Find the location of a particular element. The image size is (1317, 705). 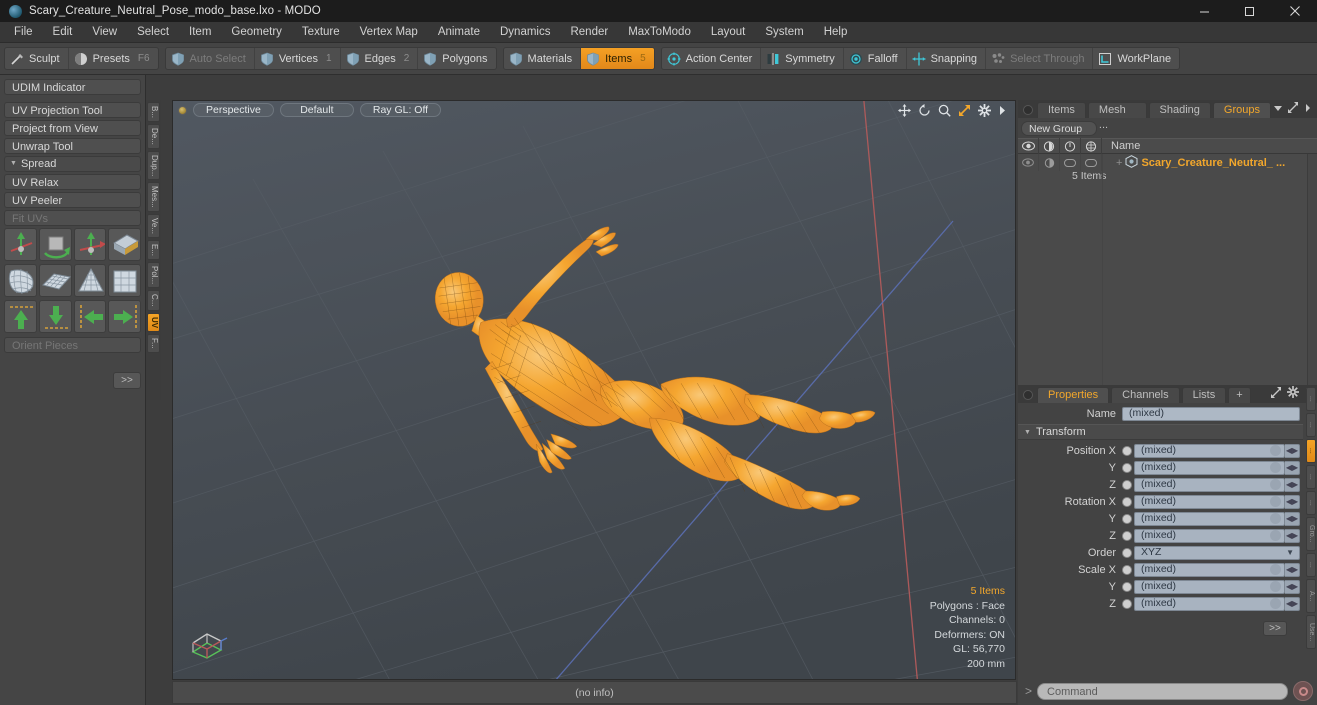

menu-item-maxtomodo: MaxToModo is located at coordinates (659, 32).